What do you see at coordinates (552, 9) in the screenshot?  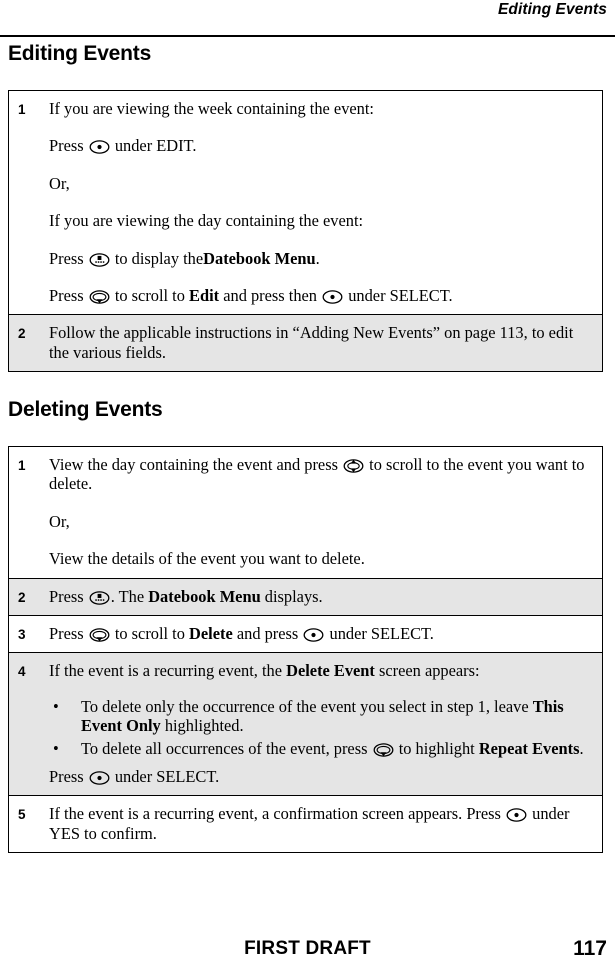 I see `running-header-title: Editing Events` at bounding box center [552, 9].